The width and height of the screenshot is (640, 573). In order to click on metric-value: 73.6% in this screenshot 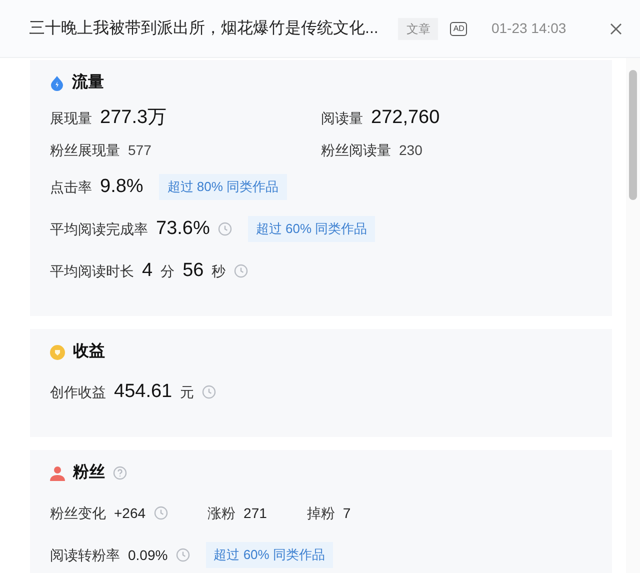, I will do `click(183, 228)`.